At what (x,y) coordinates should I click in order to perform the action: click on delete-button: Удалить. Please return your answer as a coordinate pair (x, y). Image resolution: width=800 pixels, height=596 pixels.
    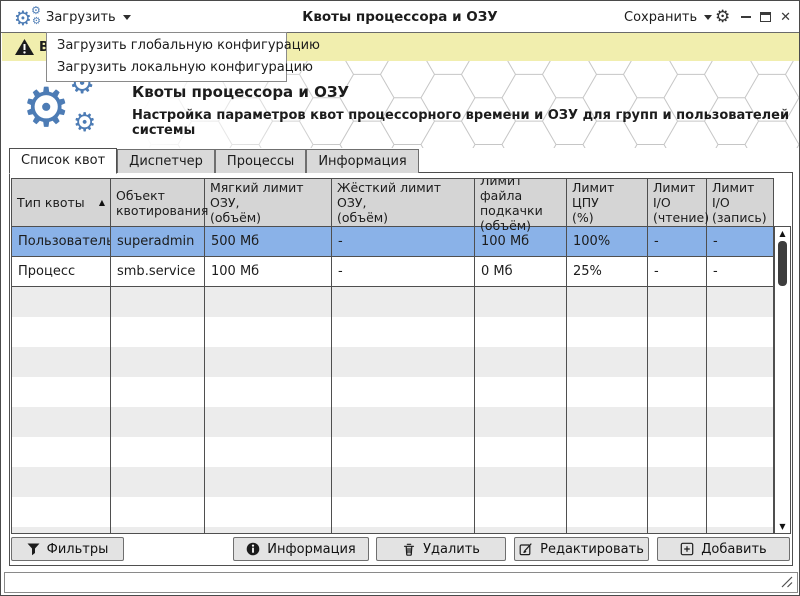
    Looking at the image, I should click on (441, 549).